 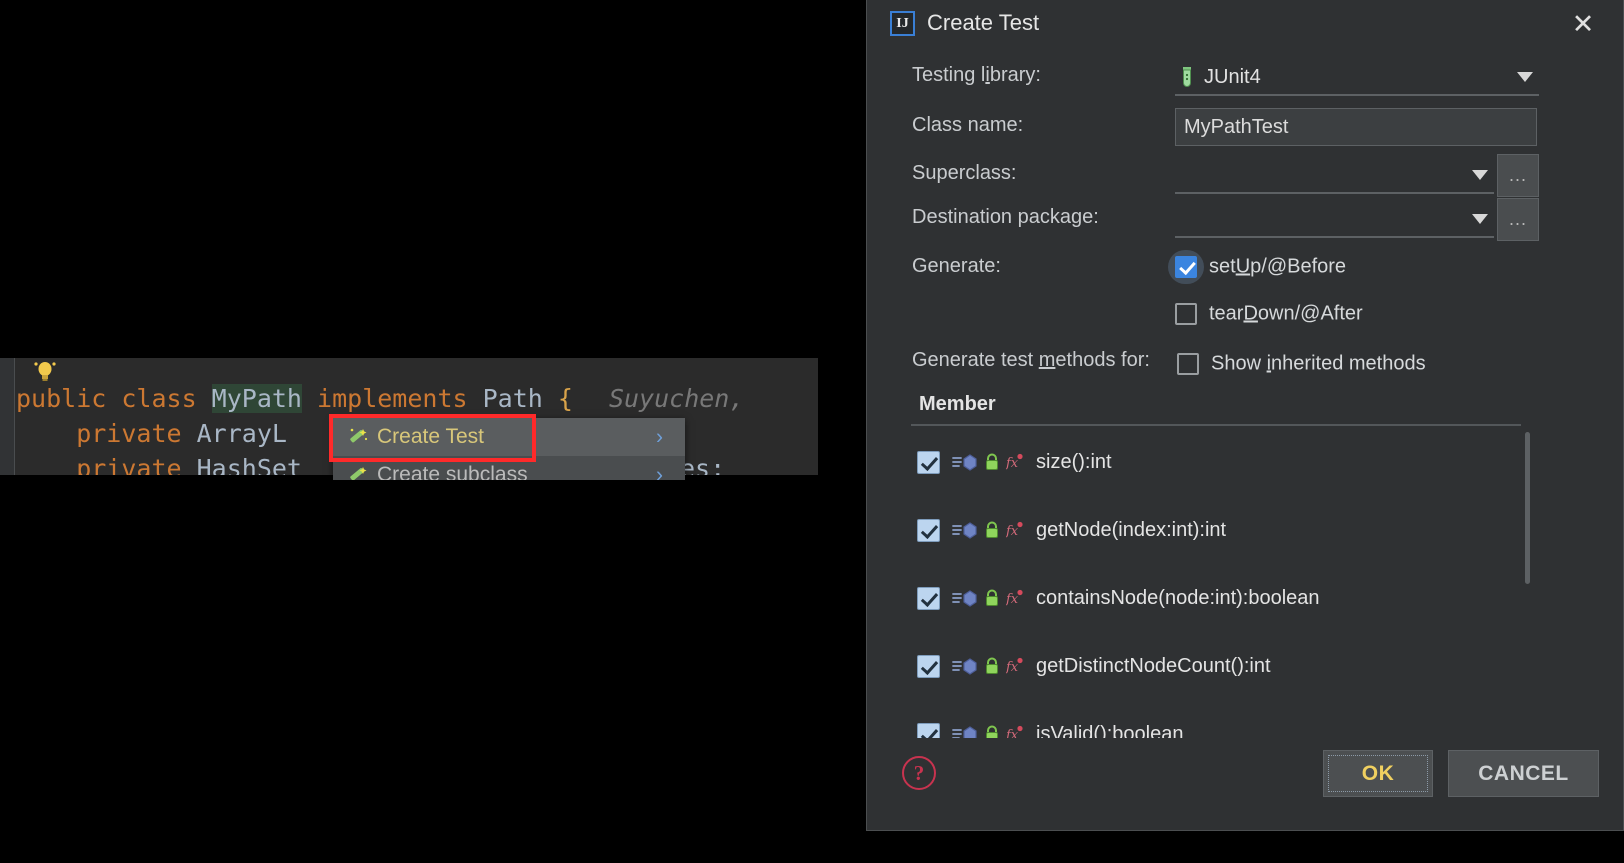 I want to click on teardown-after-checkbox, so click(x=1186, y=314).